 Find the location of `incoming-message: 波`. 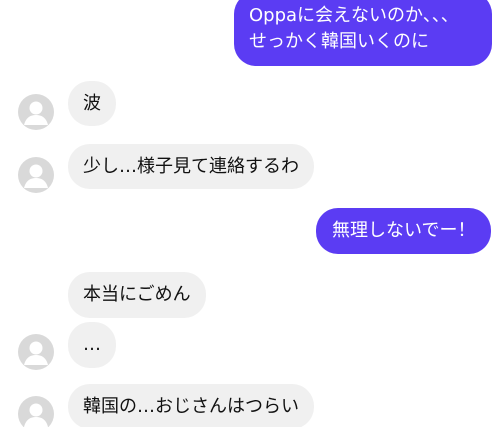

incoming-message: 波 is located at coordinates (92, 103).